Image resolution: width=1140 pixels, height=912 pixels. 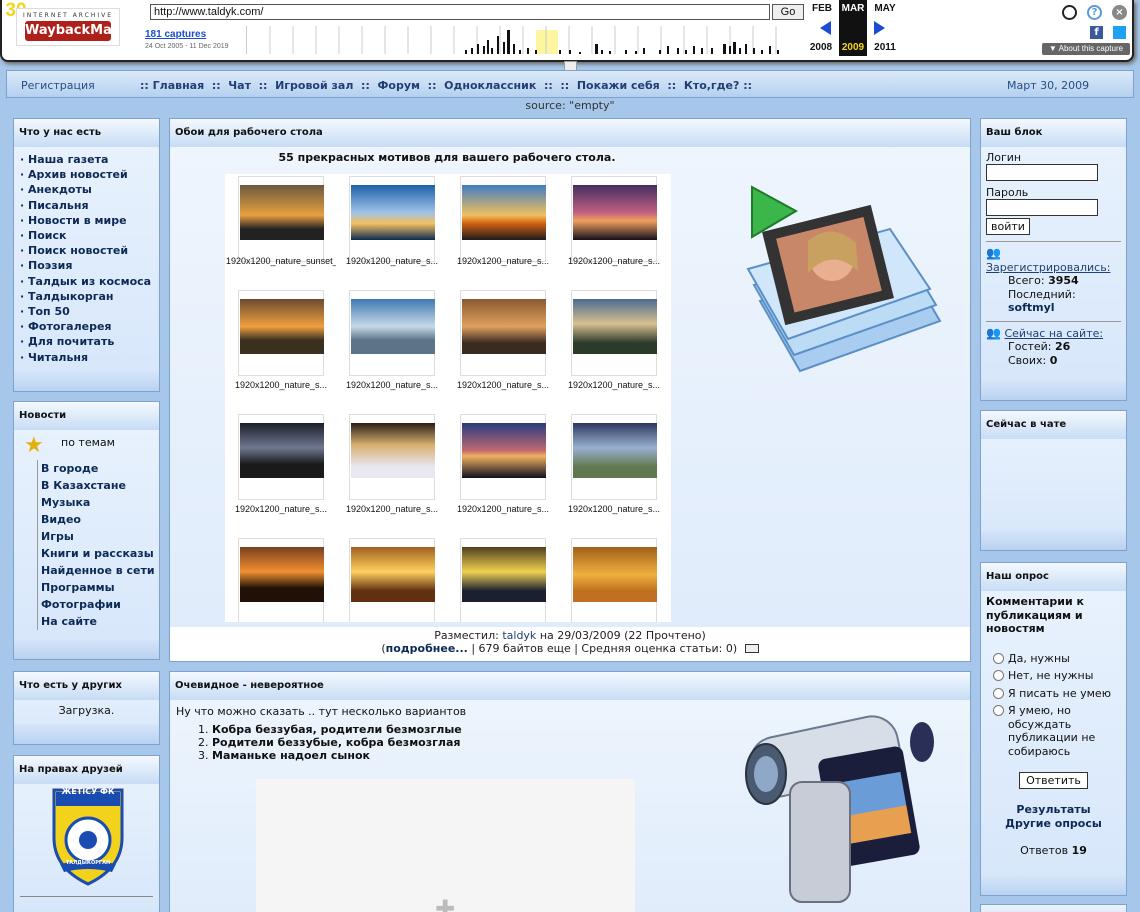 I want to click on captures-link: 181 captures, so click(x=175, y=34).